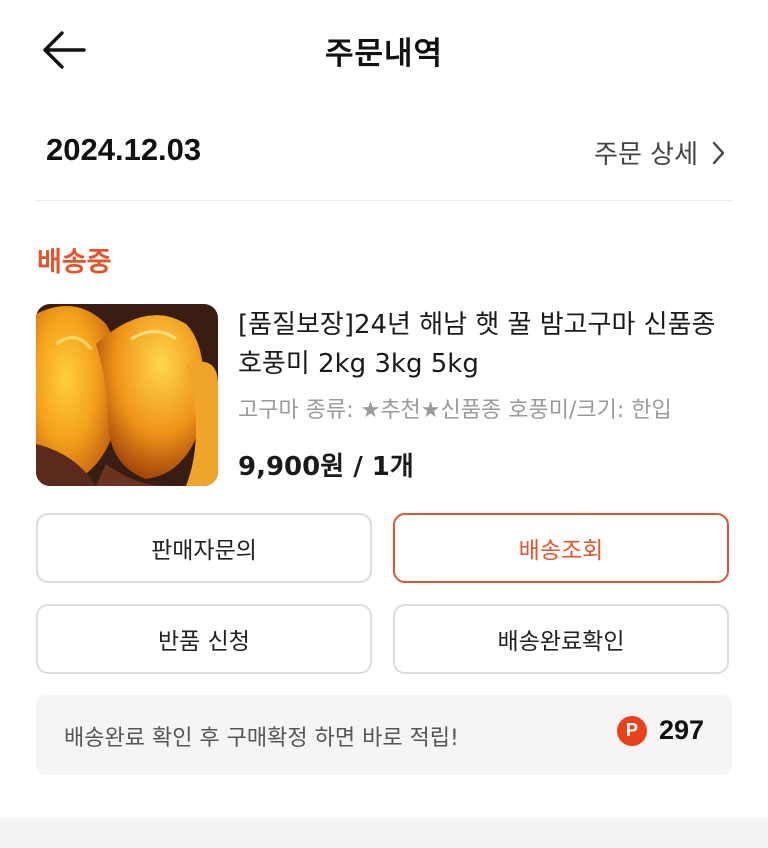  I want to click on section-separator, so click(384, 833).